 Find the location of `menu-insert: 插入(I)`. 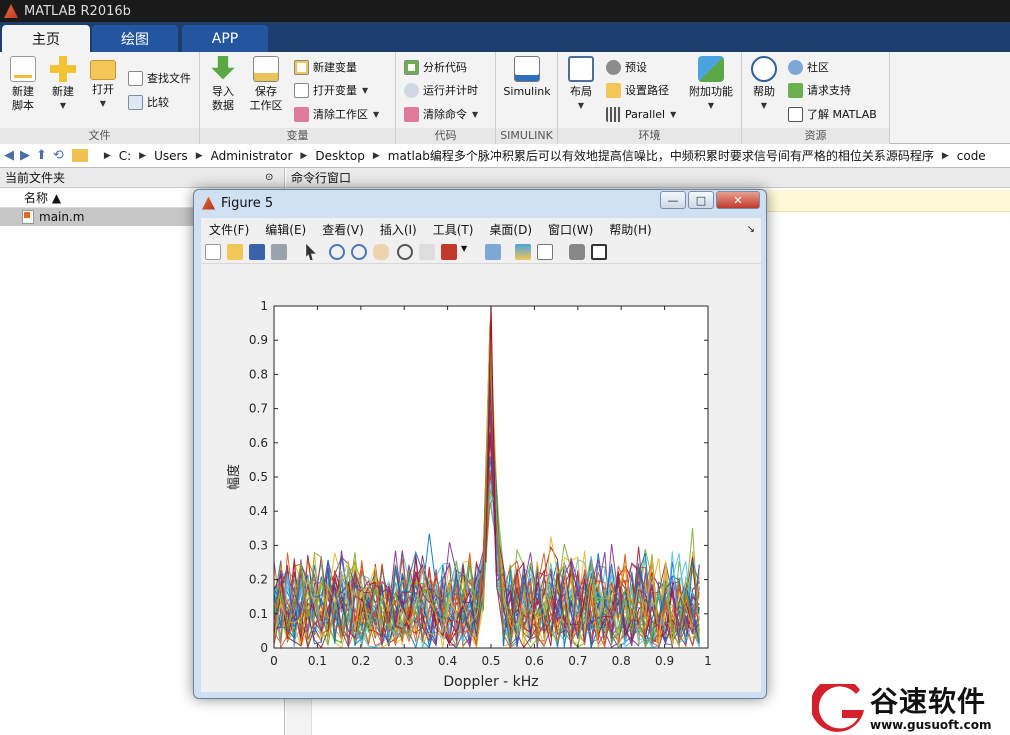

menu-insert: 插入(I) is located at coordinates (398, 229).